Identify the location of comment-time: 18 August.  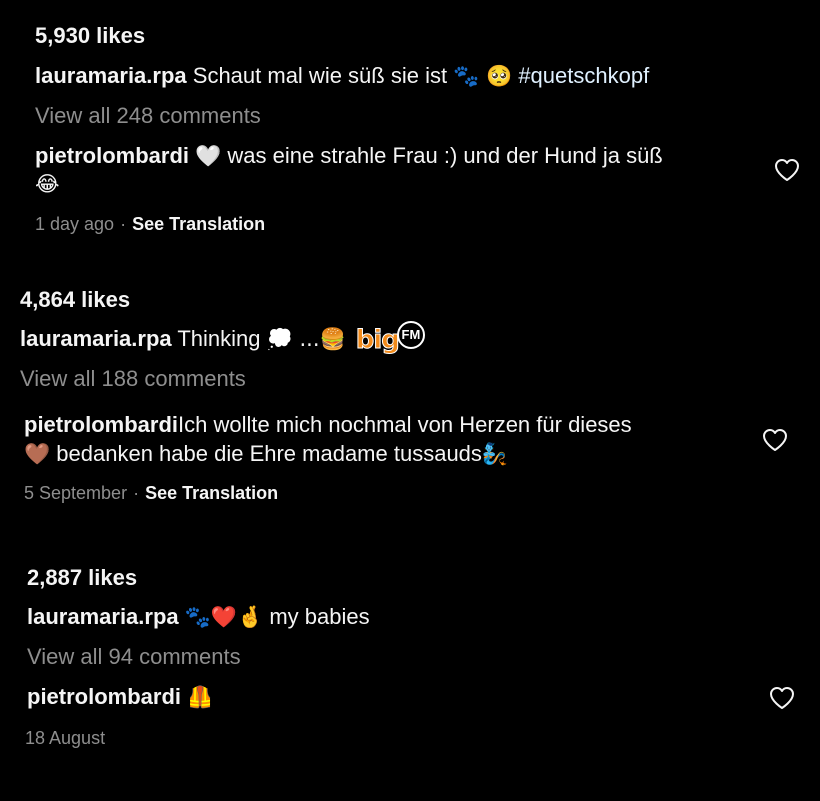
(65, 738).